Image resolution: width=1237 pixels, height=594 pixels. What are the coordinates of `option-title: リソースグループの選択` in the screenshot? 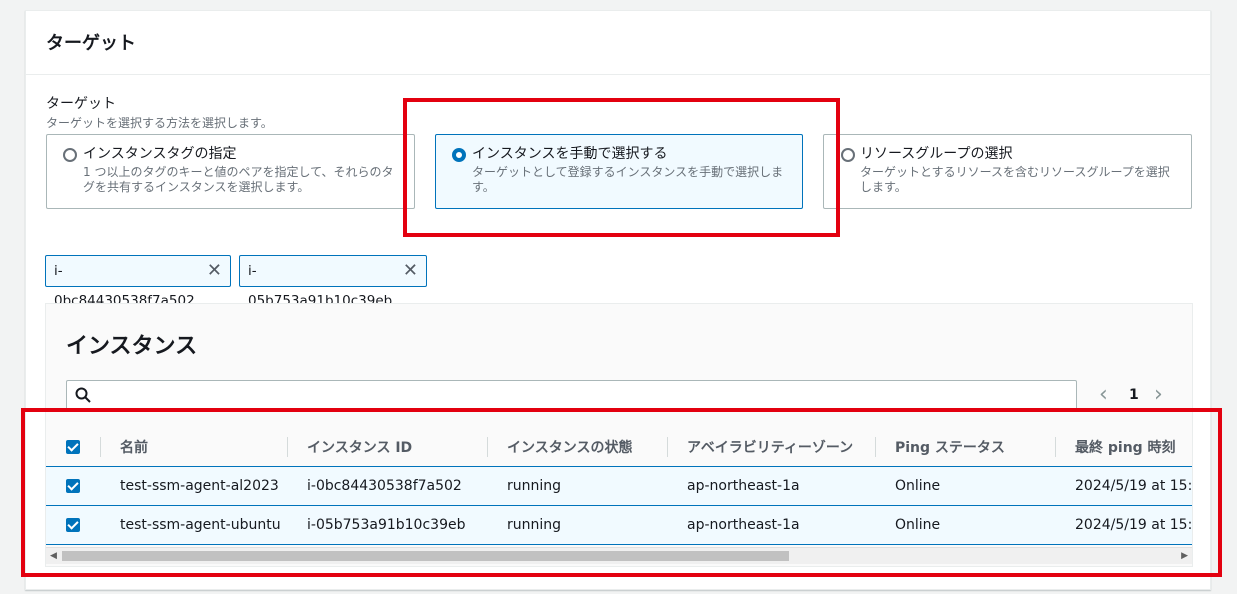 It's located at (936, 154).